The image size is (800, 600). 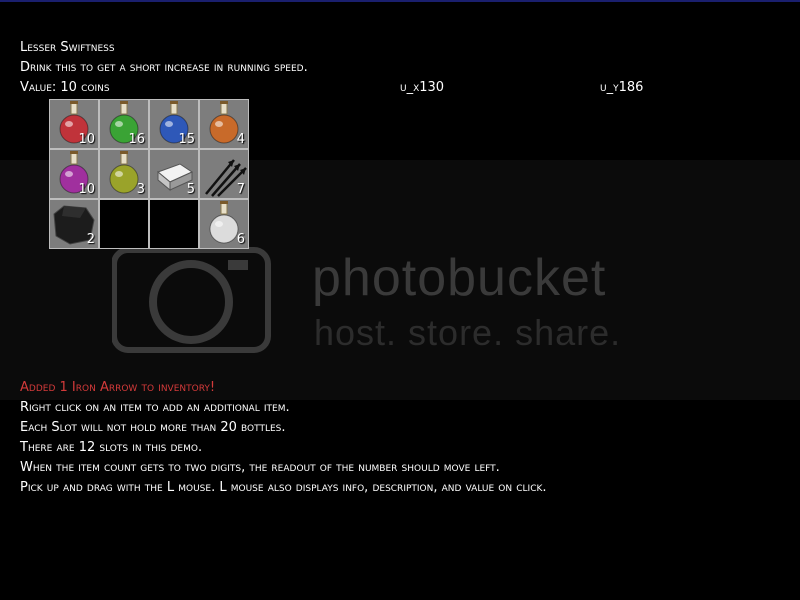 I want to click on cursor-x-readout: u_x130, so click(x=422, y=87).